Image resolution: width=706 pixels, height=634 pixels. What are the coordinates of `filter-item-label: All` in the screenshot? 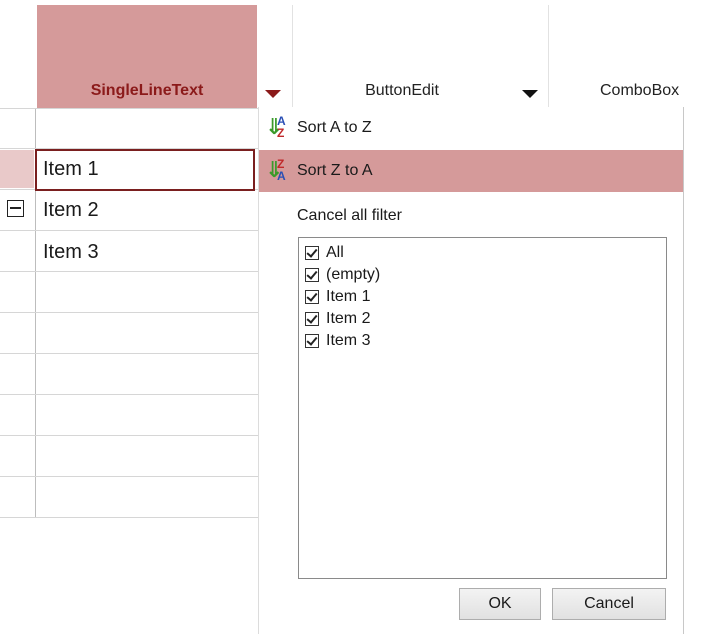 It's located at (335, 252).